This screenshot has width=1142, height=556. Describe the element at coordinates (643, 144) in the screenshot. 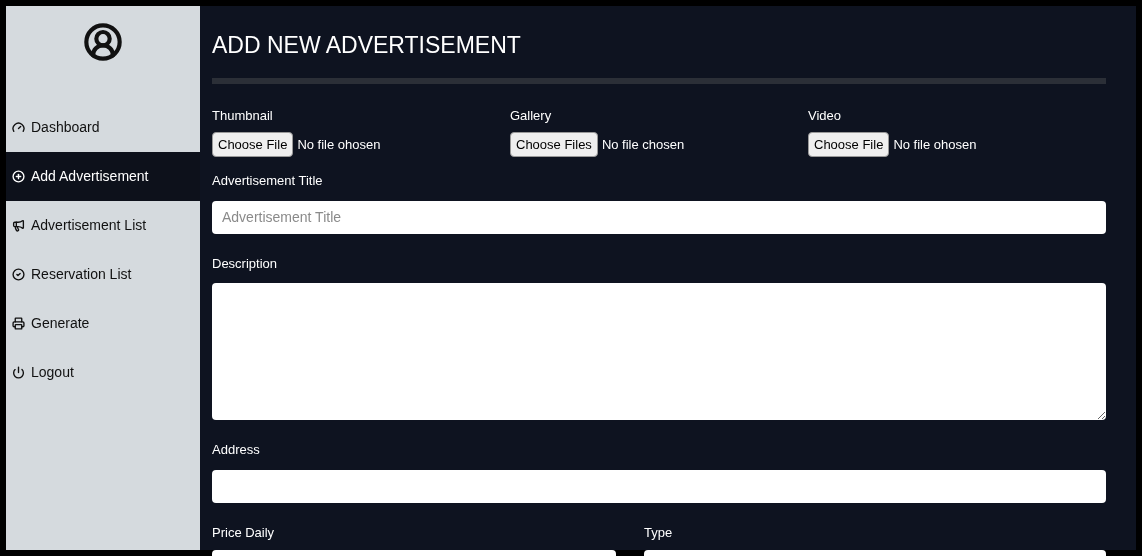

I see `file-status: No file chosen` at that location.